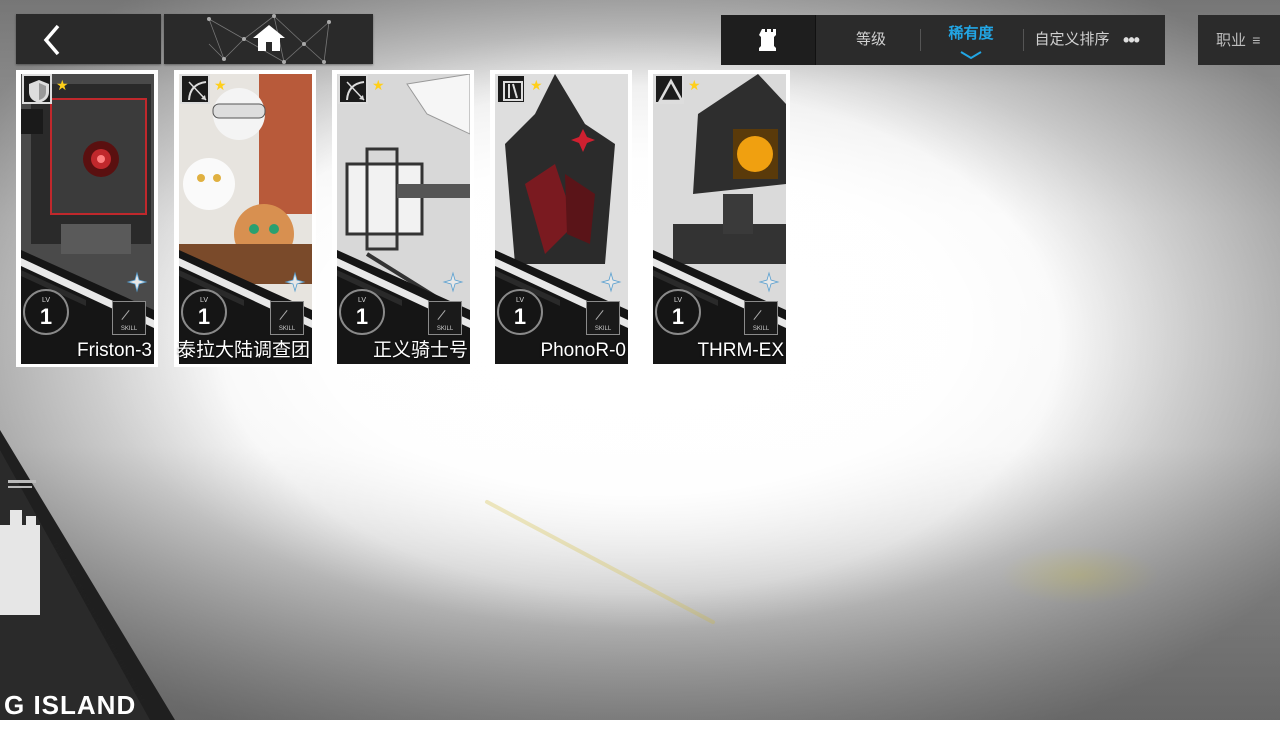  Describe the element at coordinates (245, 218) in the screenshot. I see `operator-card: ★ LV 1 SKILL 泰拉大陆调查团` at that location.